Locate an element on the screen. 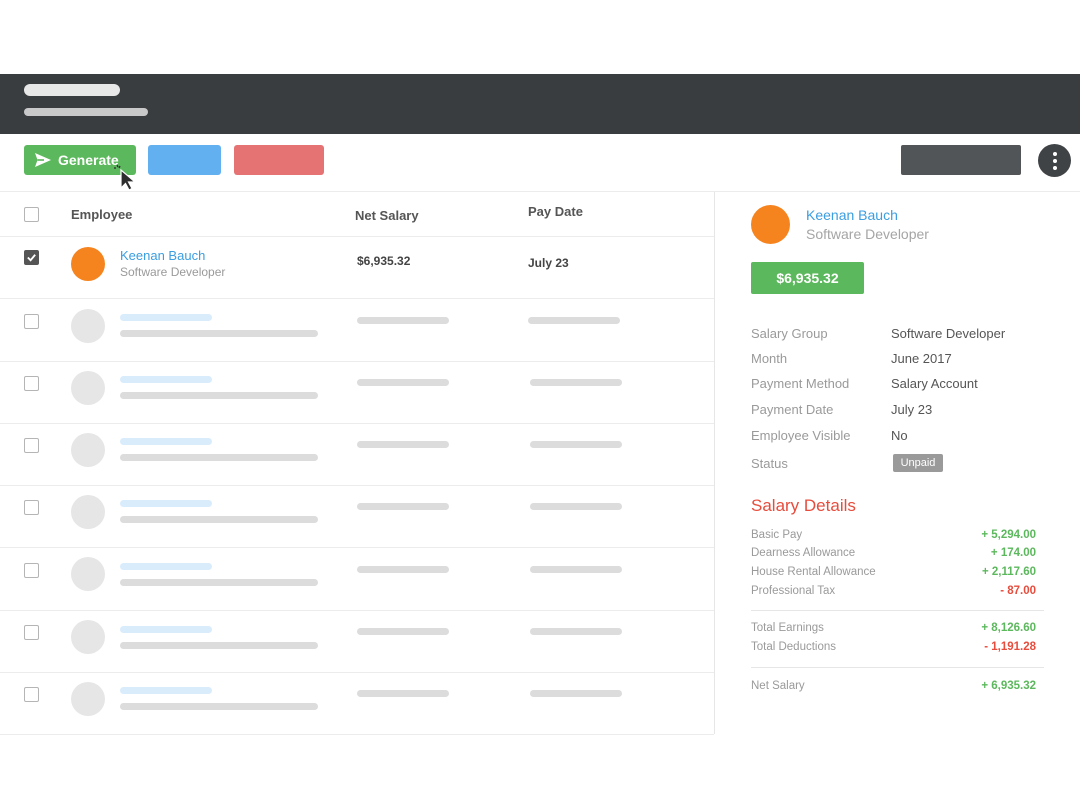 This screenshot has height=810, width=1080. info-label-payment-method: Payment Method is located at coordinates (800, 383).